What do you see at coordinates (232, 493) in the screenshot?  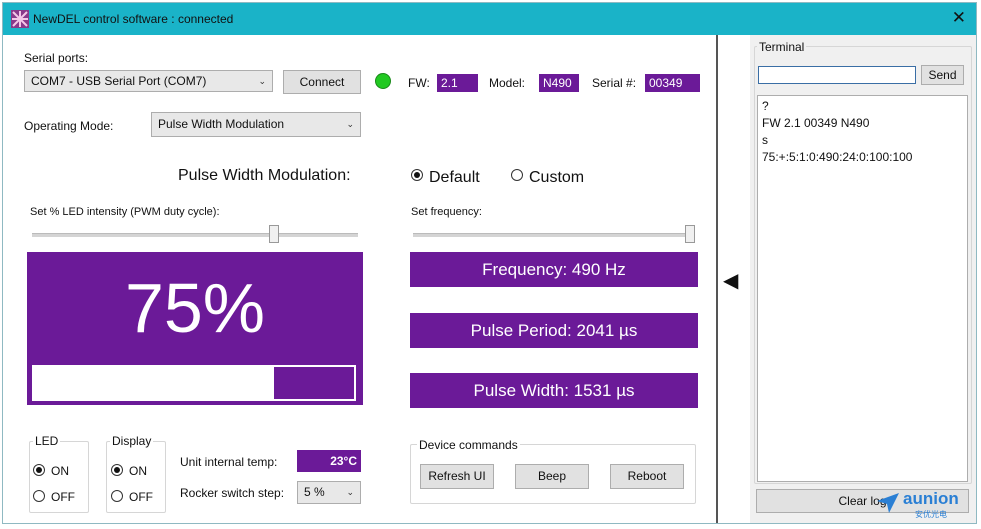 I see `rocker-step-label: Rocker switch step:` at bounding box center [232, 493].